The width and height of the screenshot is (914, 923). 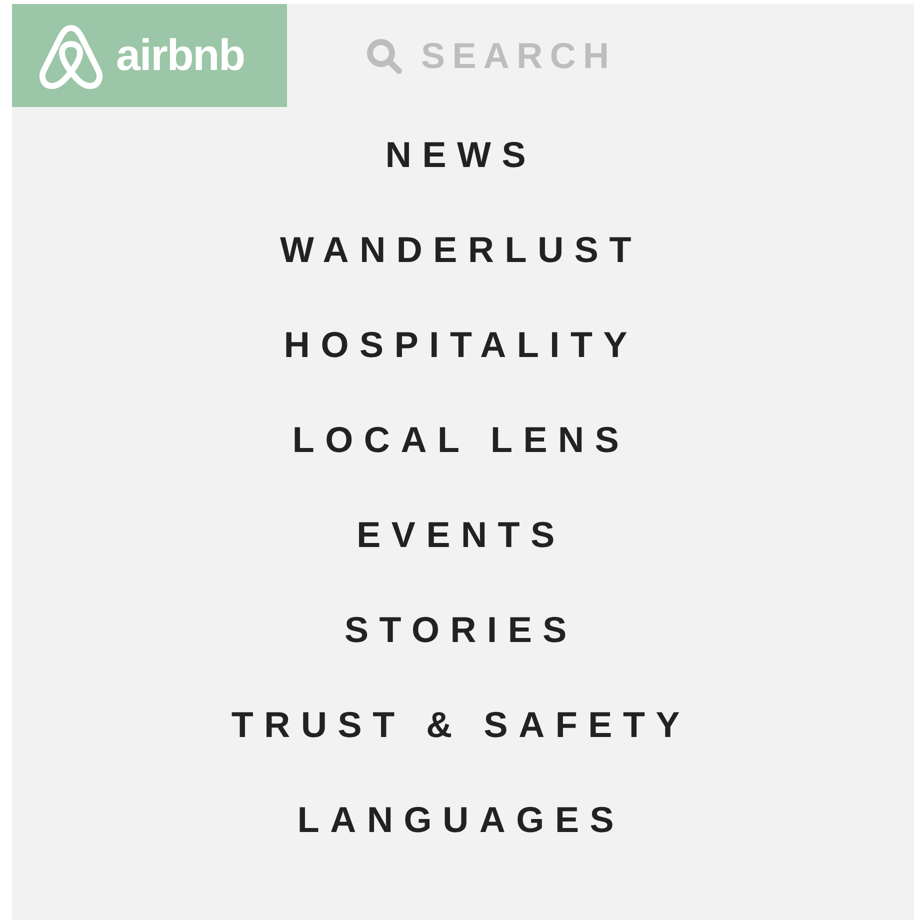 What do you see at coordinates (180, 56) in the screenshot?
I see `logo-wordmark: airbnb` at bounding box center [180, 56].